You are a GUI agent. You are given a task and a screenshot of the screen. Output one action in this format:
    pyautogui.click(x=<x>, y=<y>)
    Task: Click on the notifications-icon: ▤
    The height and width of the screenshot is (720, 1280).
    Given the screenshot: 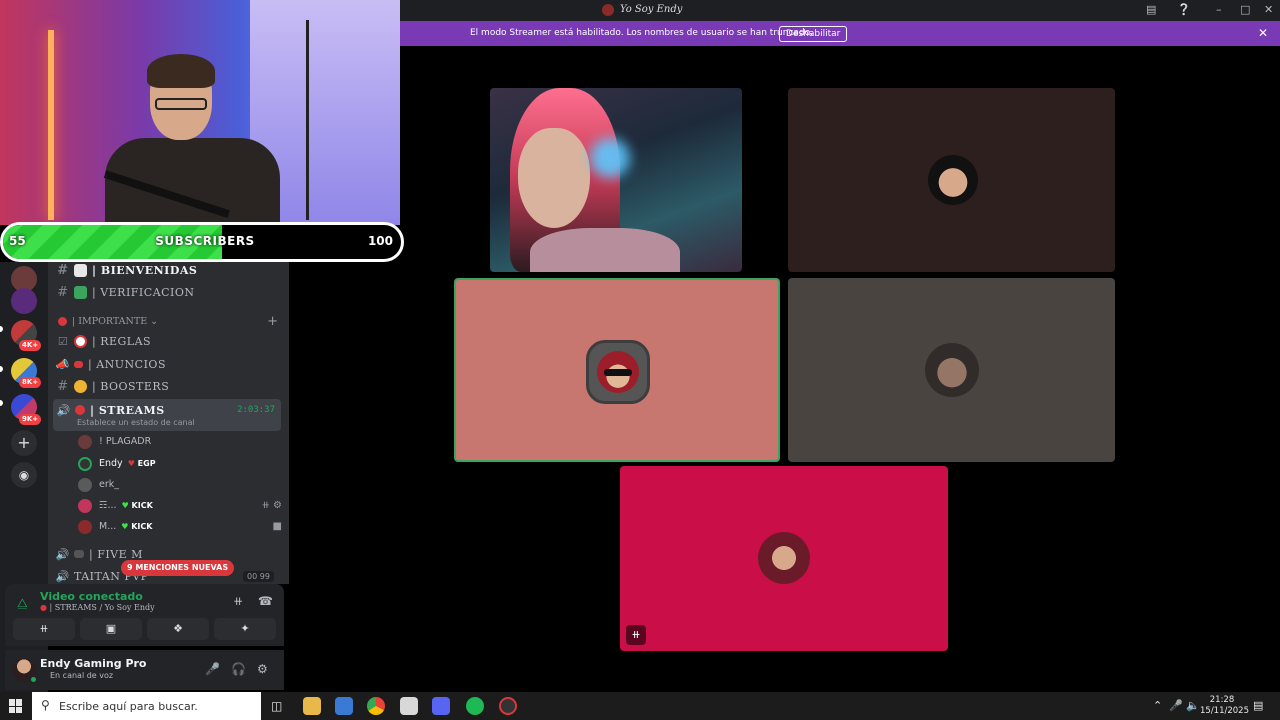 What is the action you would take?
    pyautogui.click(x=1258, y=705)
    